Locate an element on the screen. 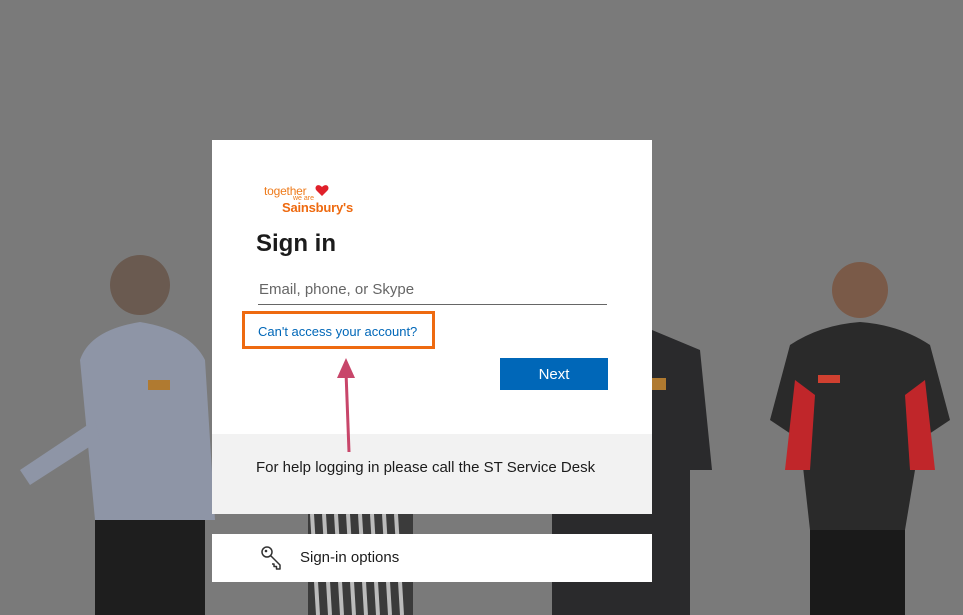  sainsburys-logo: together we are Sainsbury's is located at coordinates (319, 199).